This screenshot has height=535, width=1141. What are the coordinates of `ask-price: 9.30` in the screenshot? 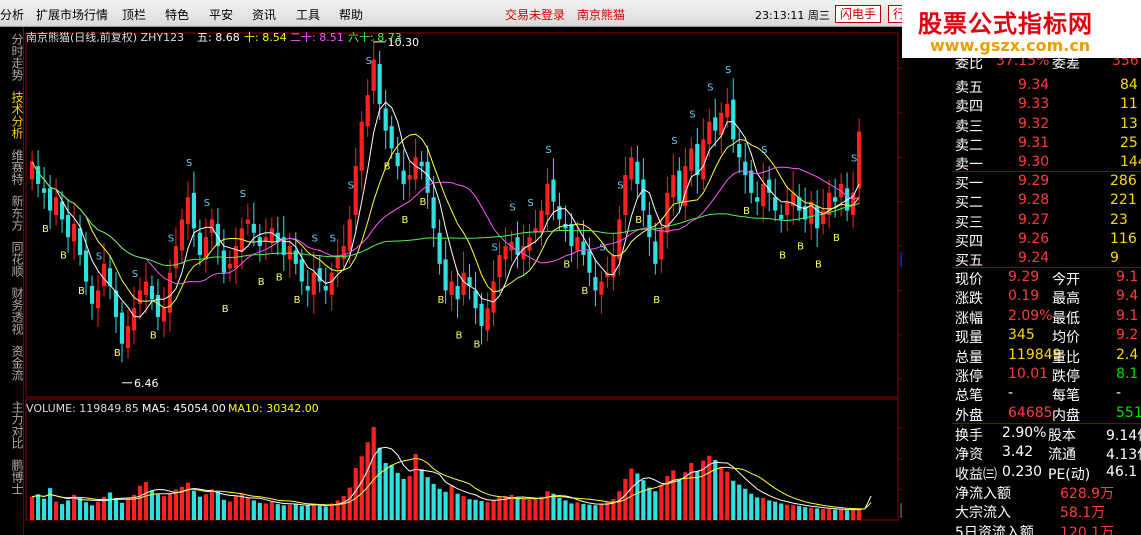 It's located at (1034, 162).